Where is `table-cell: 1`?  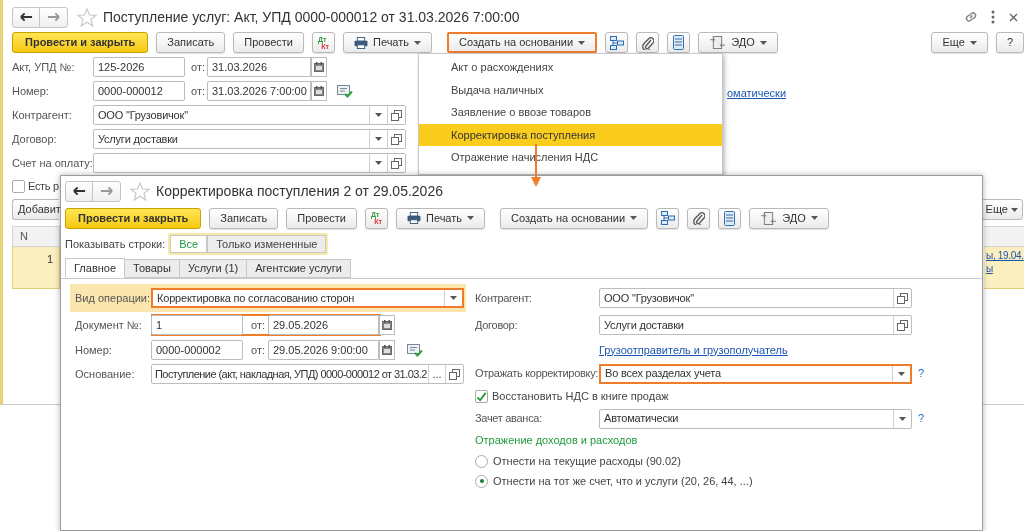
table-cell: 1 is located at coordinates (36, 268).